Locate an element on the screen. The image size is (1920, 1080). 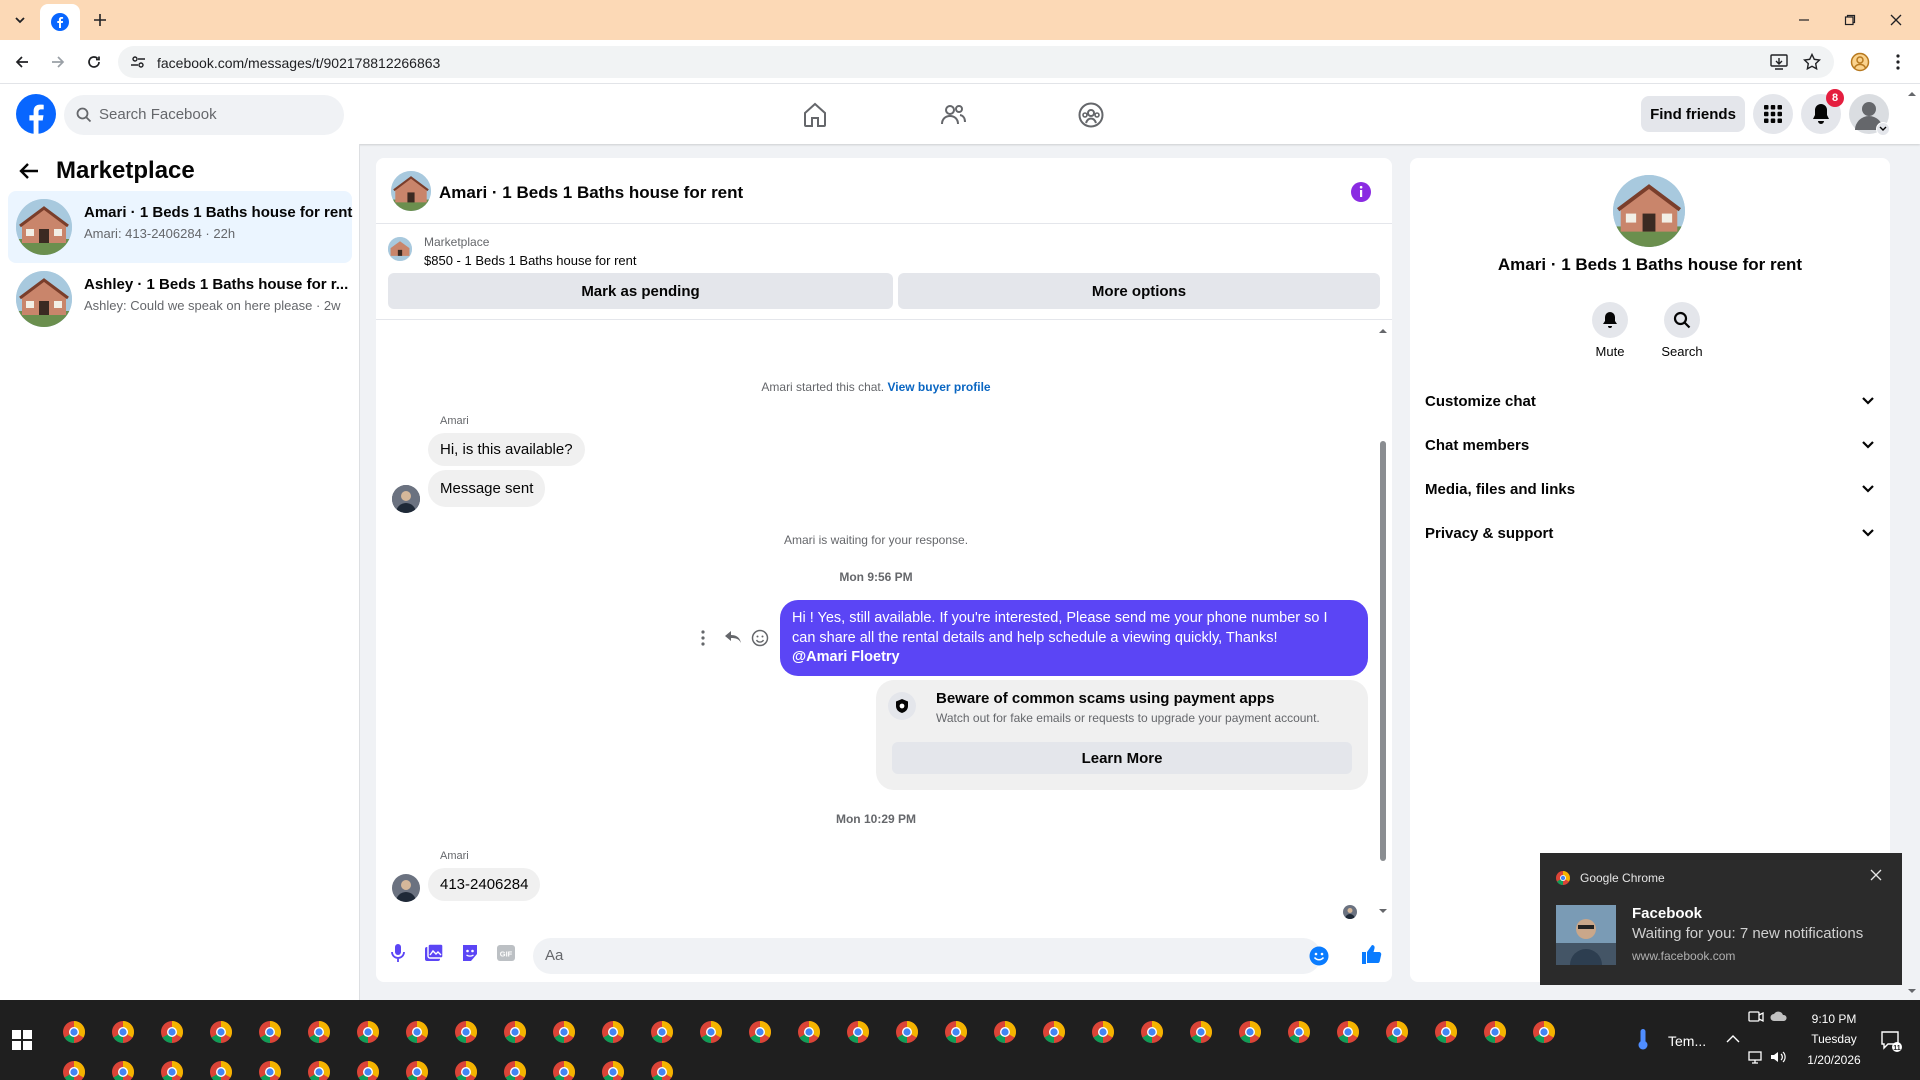
clock-day: Tuesday is located at coordinates (1834, 1039).